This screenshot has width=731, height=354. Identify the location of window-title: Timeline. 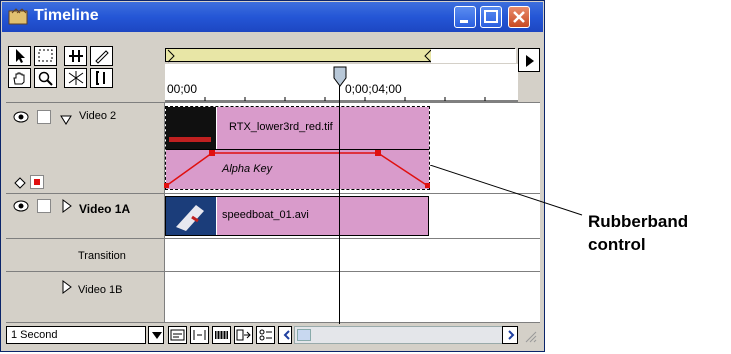
(66, 15).